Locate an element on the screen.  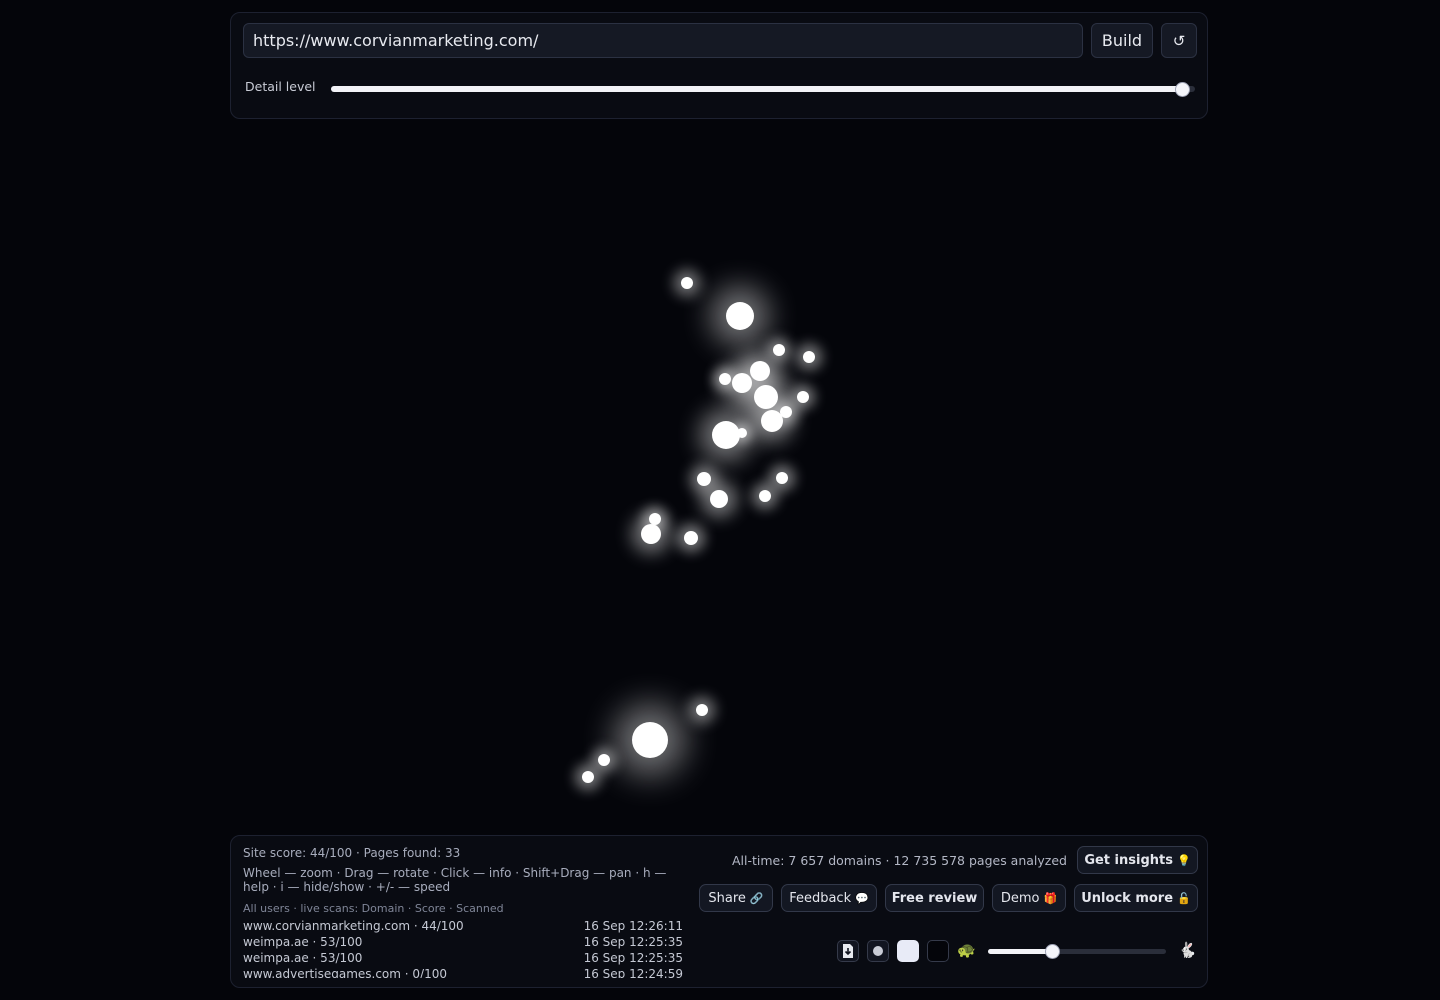
unlock-more-label: Unlock more is located at coordinates (1127, 898).